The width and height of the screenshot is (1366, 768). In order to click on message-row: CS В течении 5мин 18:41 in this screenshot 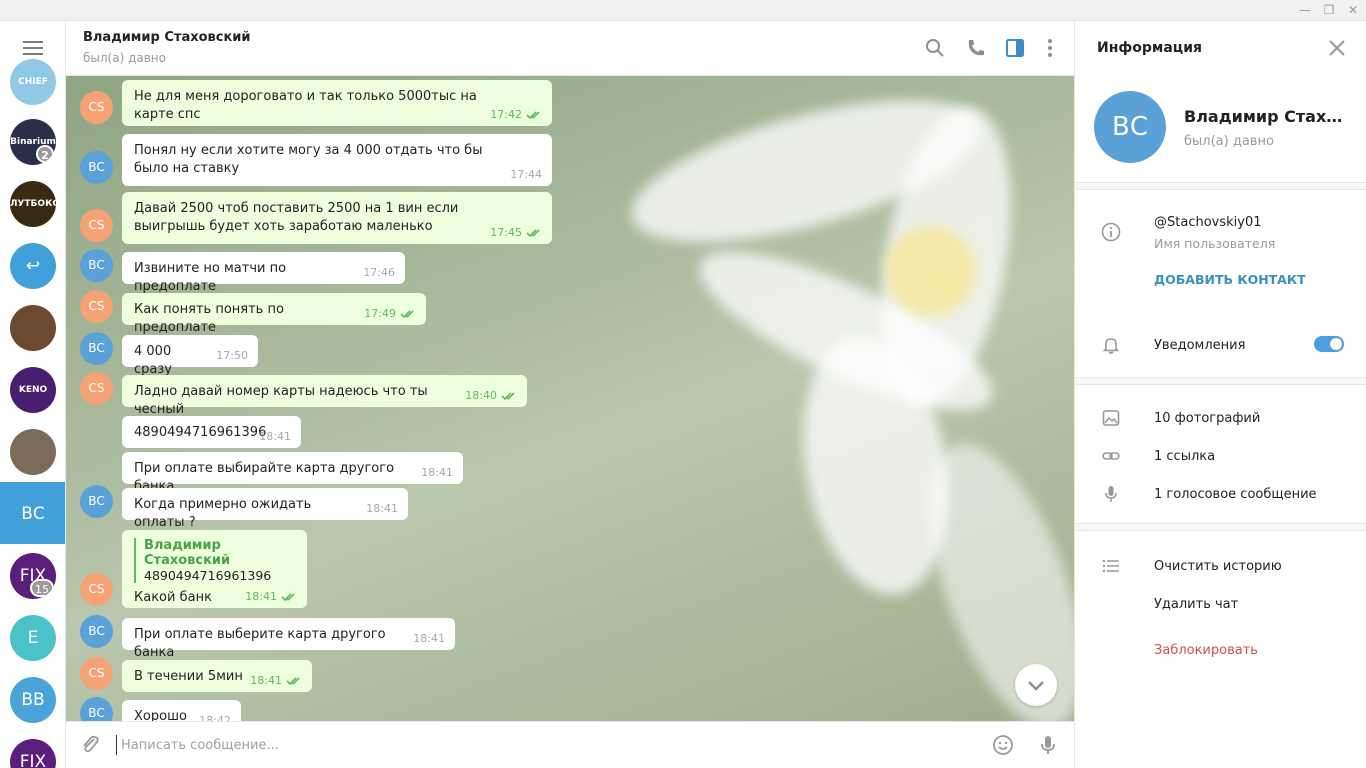, I will do `click(566, 674)`.